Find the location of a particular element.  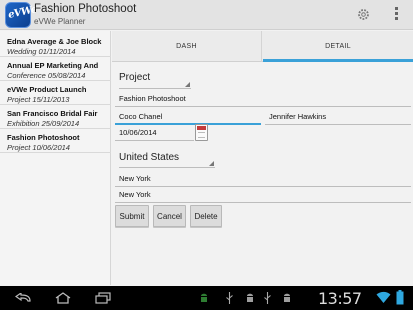

event-type-value: Project is located at coordinates (135, 77).